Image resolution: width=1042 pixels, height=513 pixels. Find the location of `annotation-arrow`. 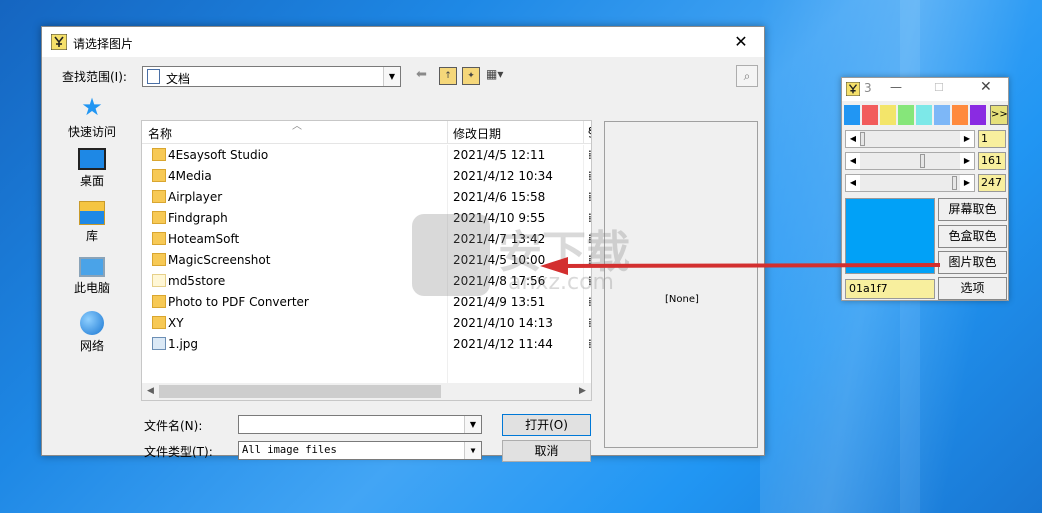

annotation-arrow is located at coordinates (740, 266).